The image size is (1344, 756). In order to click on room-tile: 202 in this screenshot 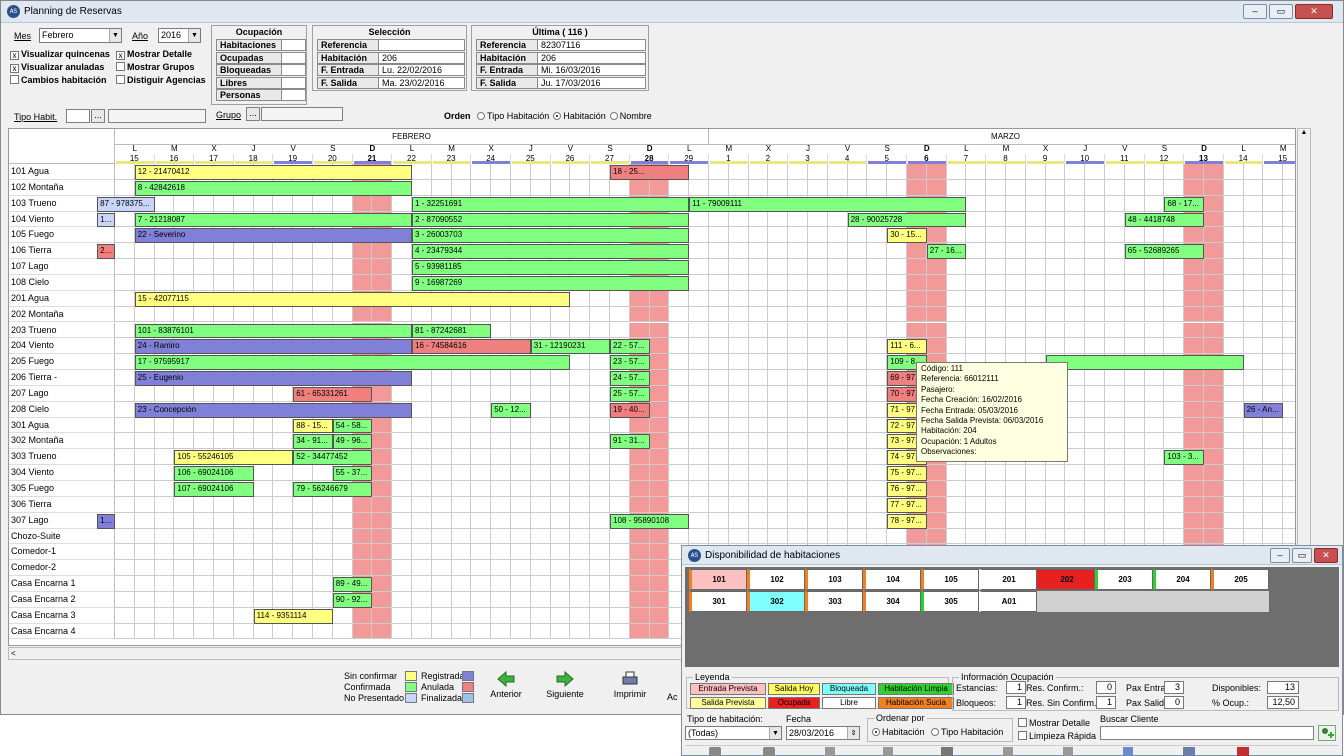, I will do `click(1066, 579)`.